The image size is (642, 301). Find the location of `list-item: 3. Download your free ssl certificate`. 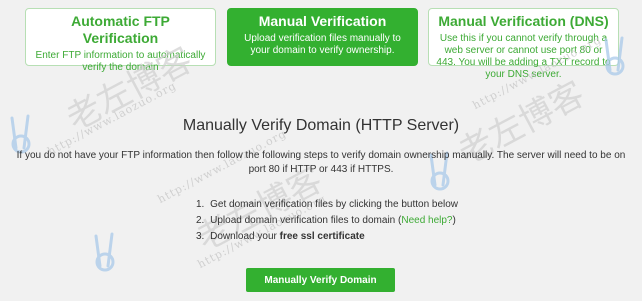

list-item: 3. Download your free ssl certificate is located at coordinates (327, 237).